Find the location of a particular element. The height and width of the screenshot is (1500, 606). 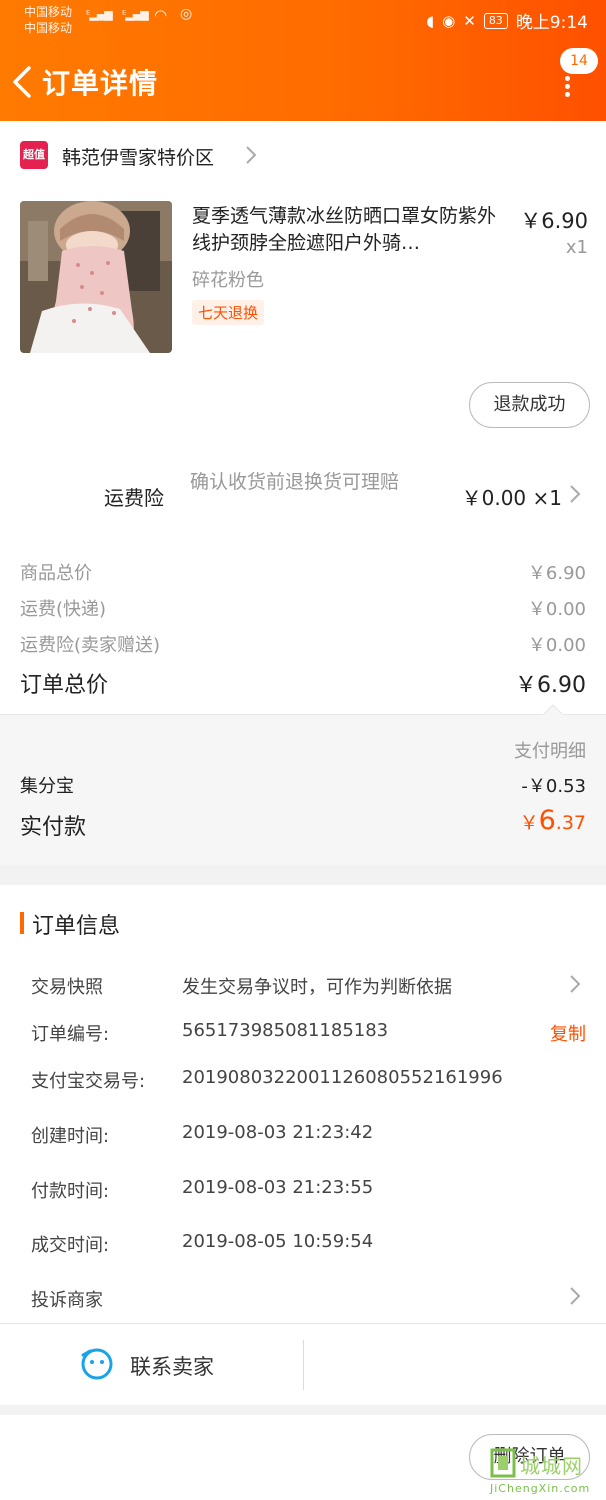

status-time: 晚上9:14 is located at coordinates (551, 23).